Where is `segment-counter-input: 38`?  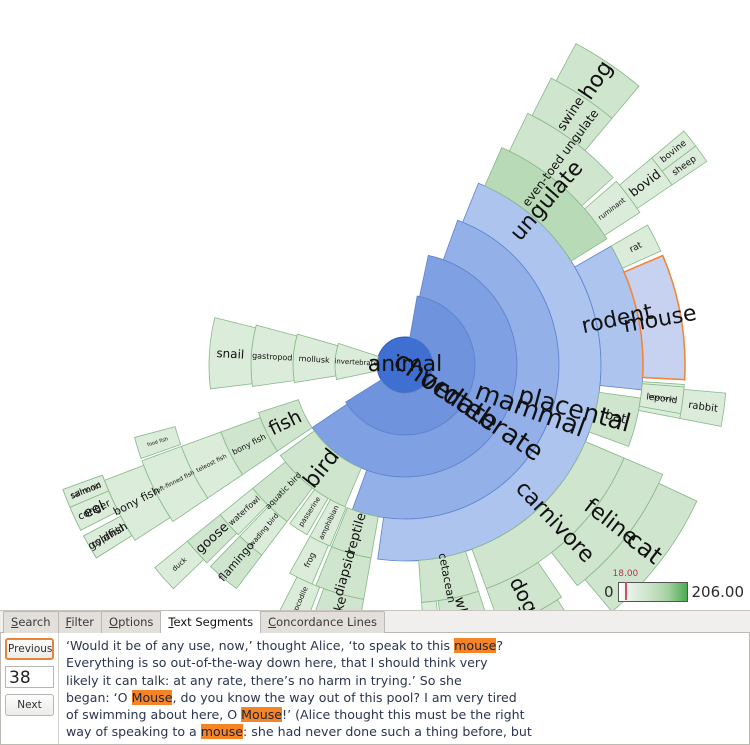 segment-counter-input: 38 is located at coordinates (29, 677).